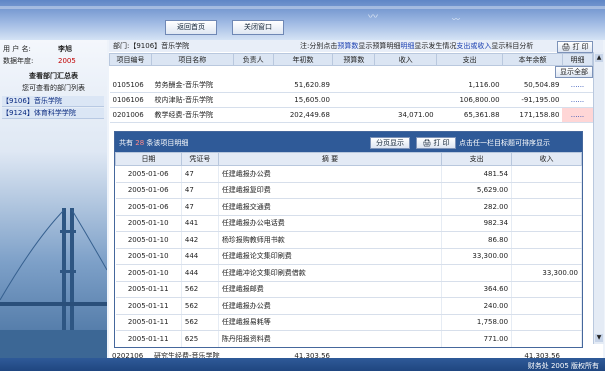 The width and height of the screenshot is (605, 371). I want to click on detail-row: 2005-01-11 562 任建峨报办公费 240.00, so click(348, 306).